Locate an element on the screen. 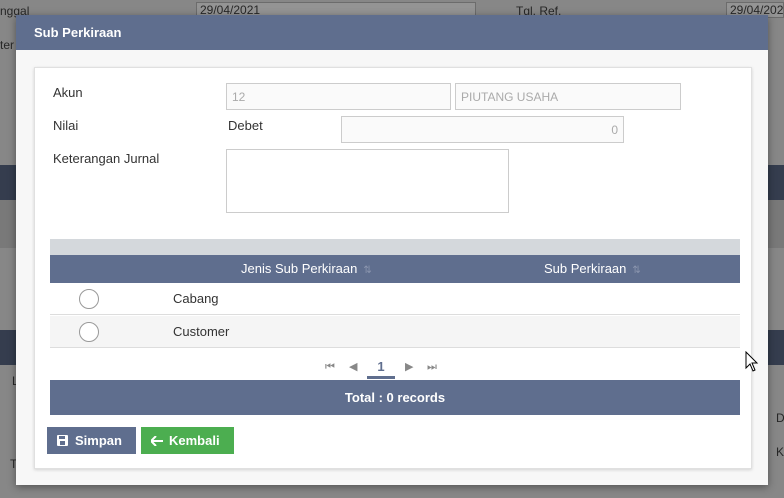 This screenshot has width=784, height=498. mouse-cursor-icon is located at coordinates (752, 361).